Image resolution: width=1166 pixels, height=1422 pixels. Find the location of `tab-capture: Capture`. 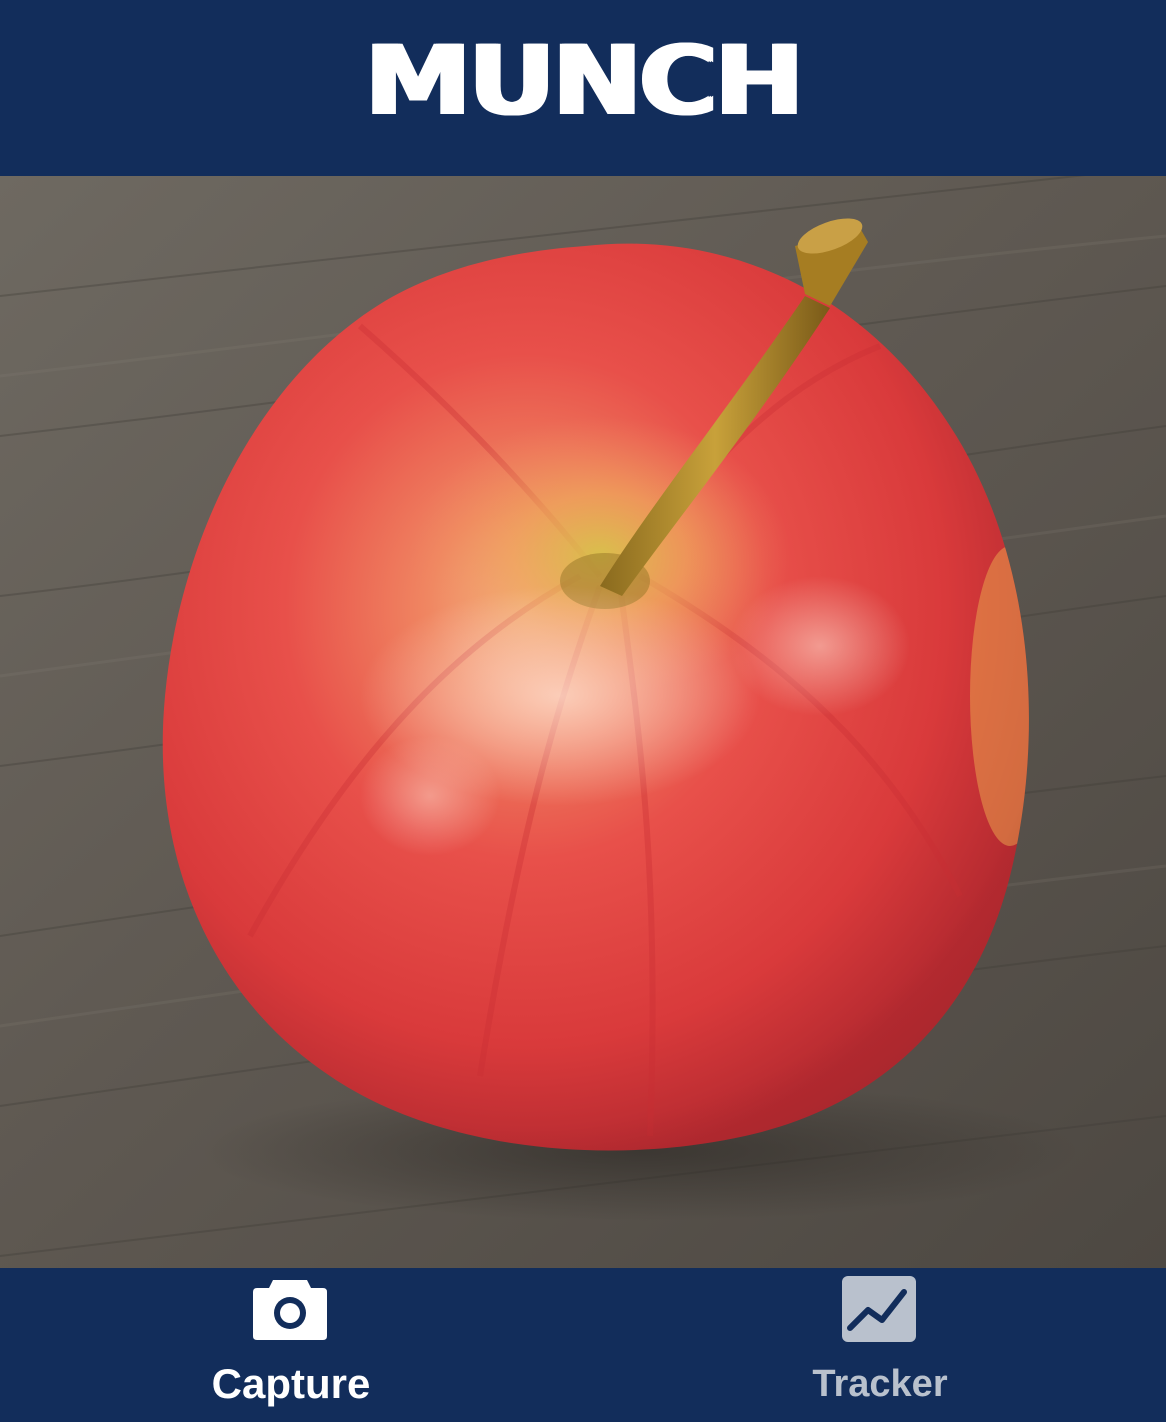

tab-capture: Capture is located at coordinates (291, 1345).